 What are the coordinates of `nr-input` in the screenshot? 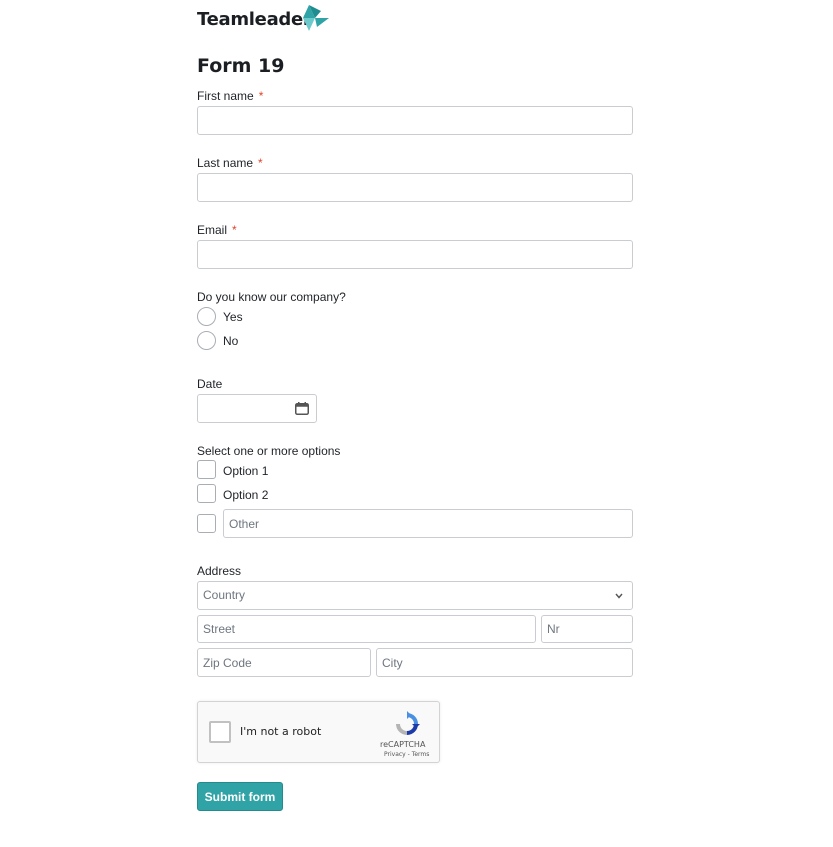 It's located at (587, 629).